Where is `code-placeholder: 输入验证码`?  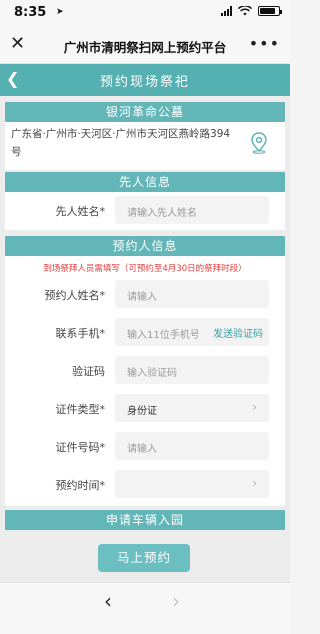 code-placeholder: 输入验证码 is located at coordinates (152, 373).